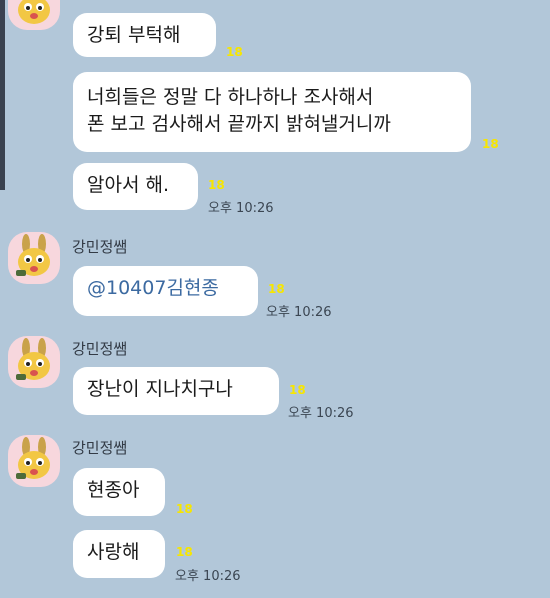 This screenshot has width=550, height=598. What do you see at coordinates (113, 552) in the screenshot?
I see `message-text: 사랑해` at bounding box center [113, 552].